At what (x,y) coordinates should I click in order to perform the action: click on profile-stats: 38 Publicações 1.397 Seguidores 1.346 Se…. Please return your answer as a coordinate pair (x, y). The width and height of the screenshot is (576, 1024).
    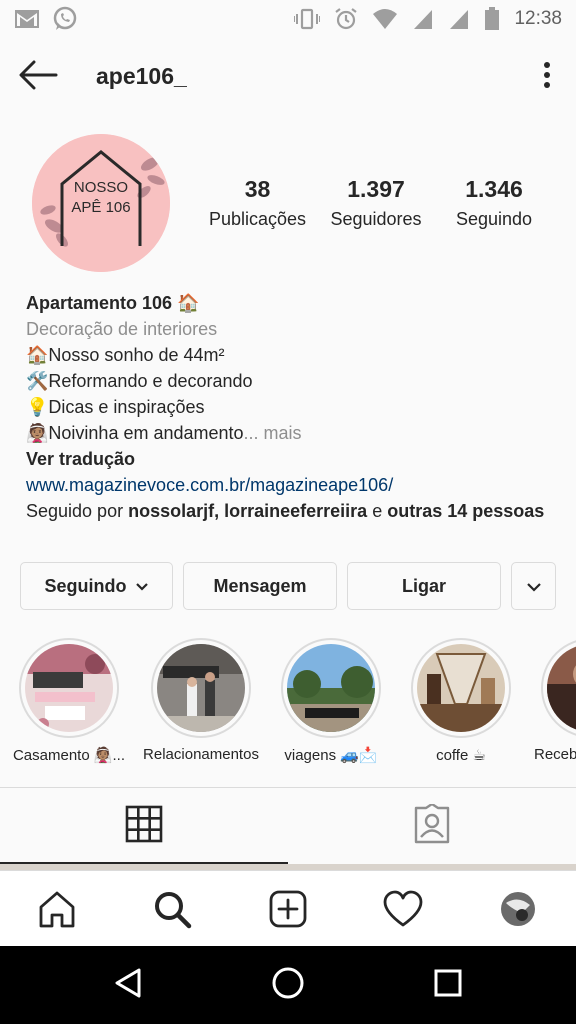
    Looking at the image, I should click on (375, 206).